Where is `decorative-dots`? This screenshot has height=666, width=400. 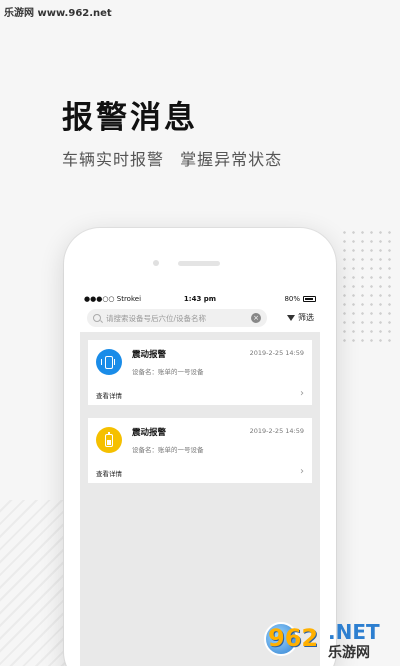
decorative-dots is located at coordinates (368, 288).